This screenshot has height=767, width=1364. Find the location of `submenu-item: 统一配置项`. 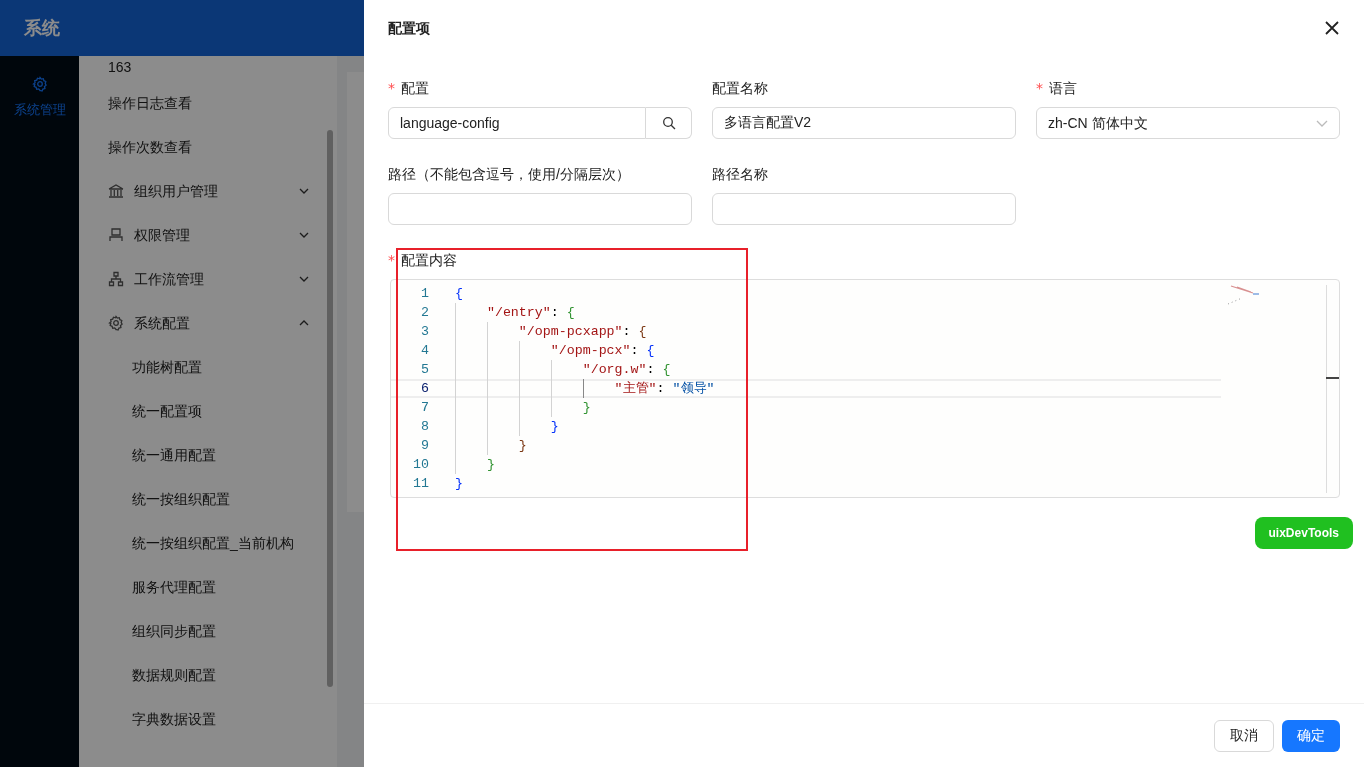

submenu-item: 统一配置项 is located at coordinates (208, 411).